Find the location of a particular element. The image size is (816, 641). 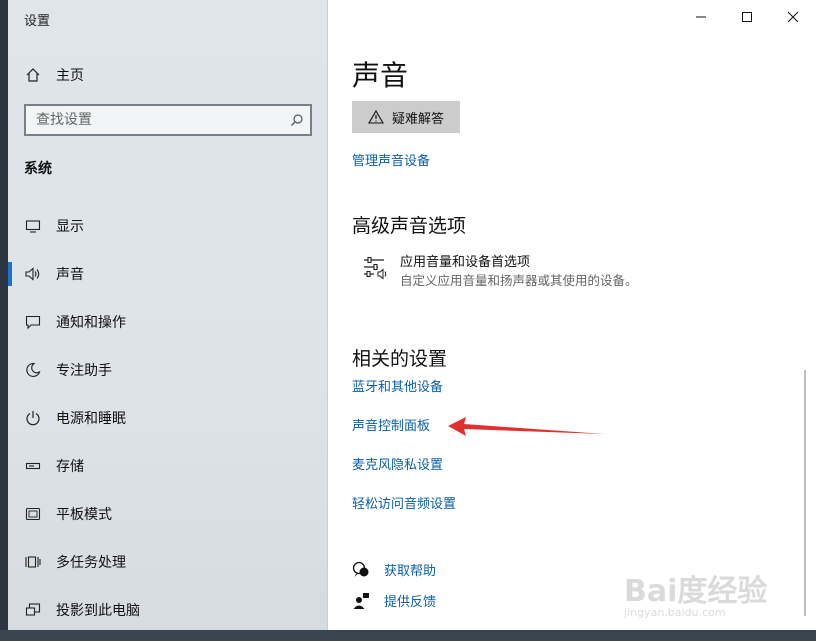

ease-of-access-audio-link: 轻松访问音频设置 is located at coordinates (404, 502).